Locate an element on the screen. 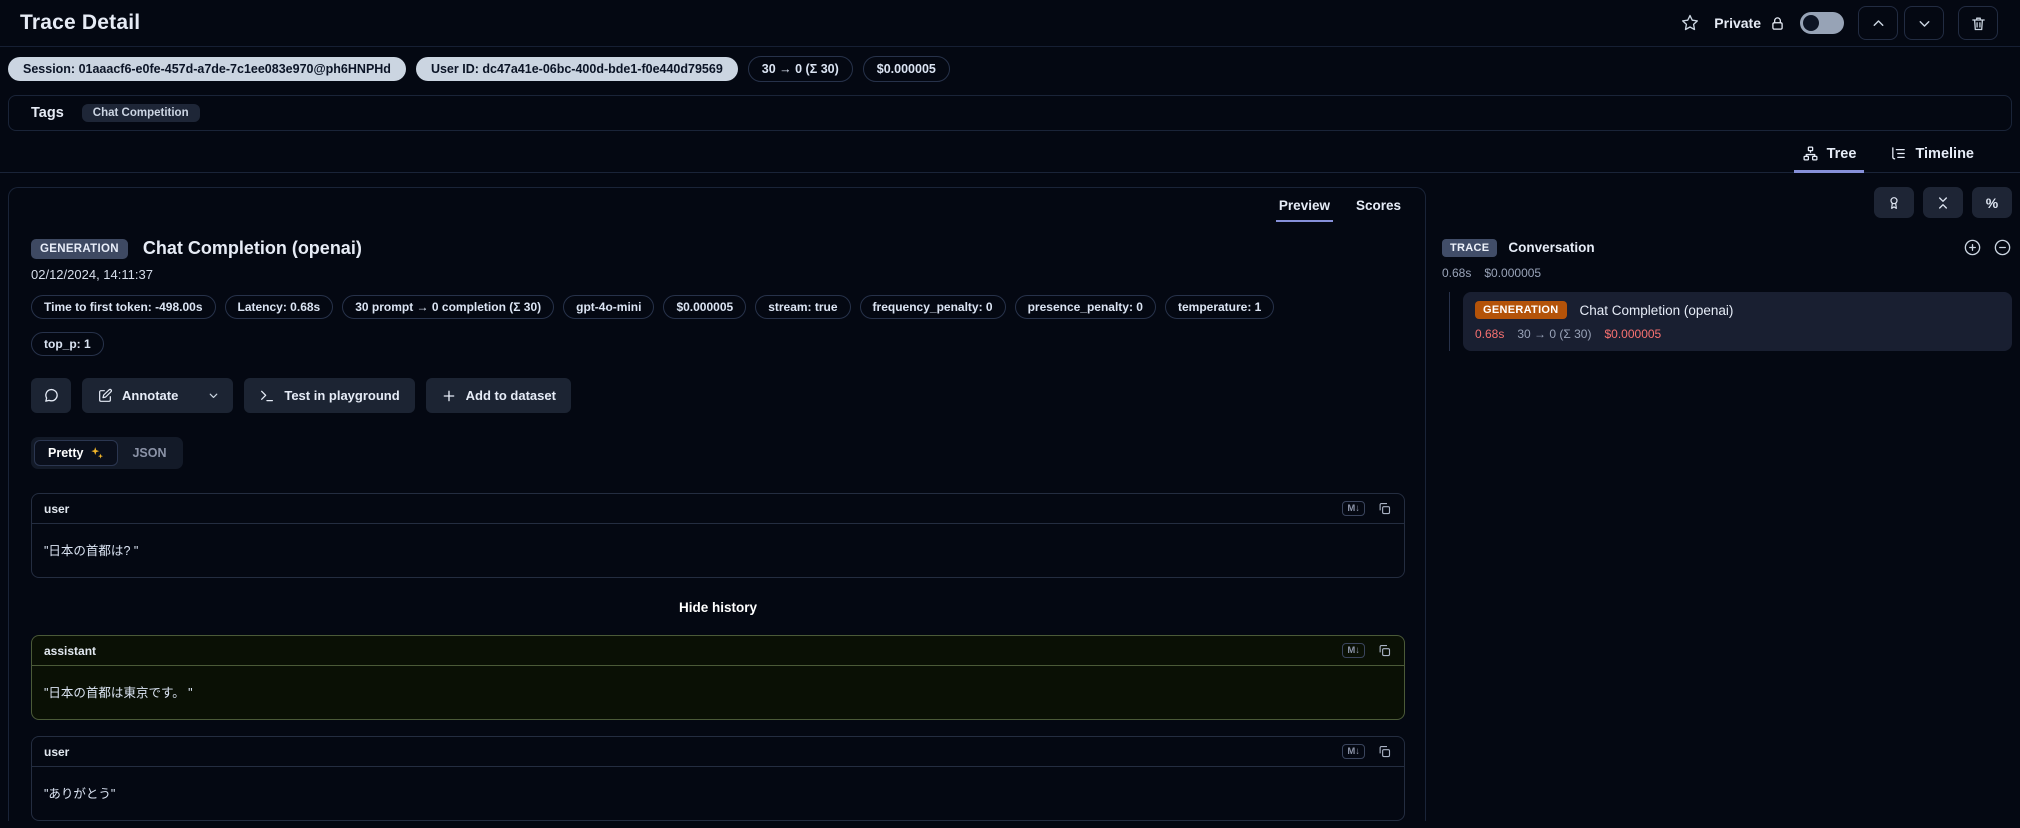  comment-button is located at coordinates (51, 395).